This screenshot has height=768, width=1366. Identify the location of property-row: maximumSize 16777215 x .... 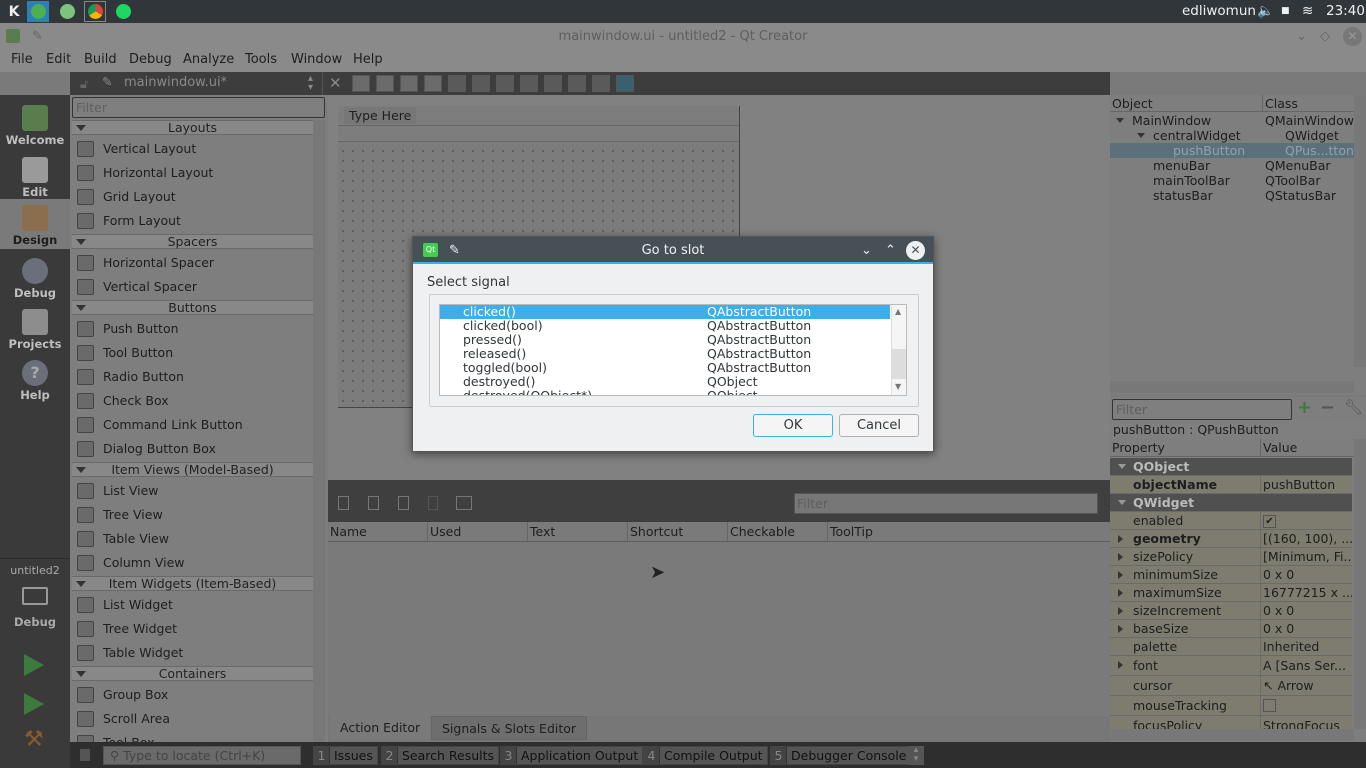
(1231, 593).